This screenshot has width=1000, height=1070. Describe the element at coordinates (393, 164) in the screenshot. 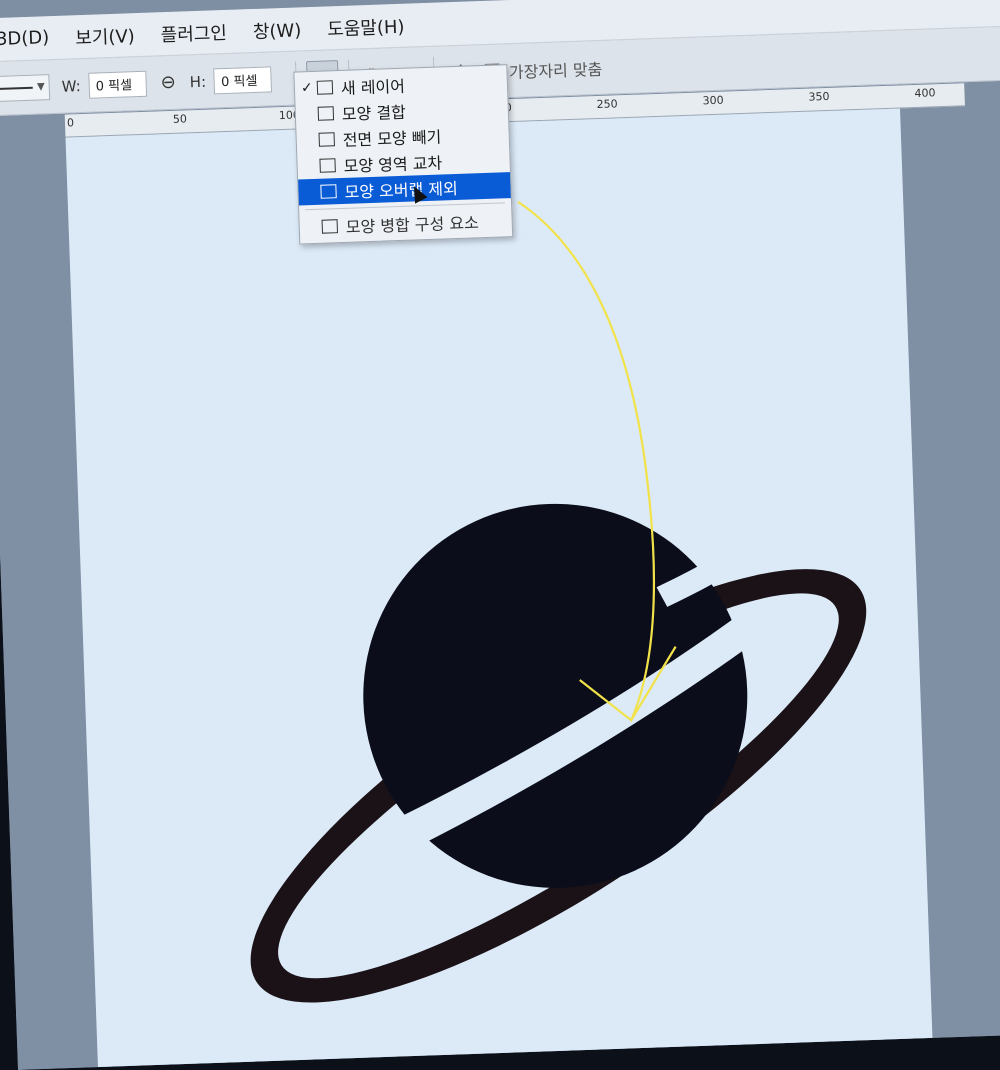

I see `menu-item-label: 모양 영역 교차` at that location.